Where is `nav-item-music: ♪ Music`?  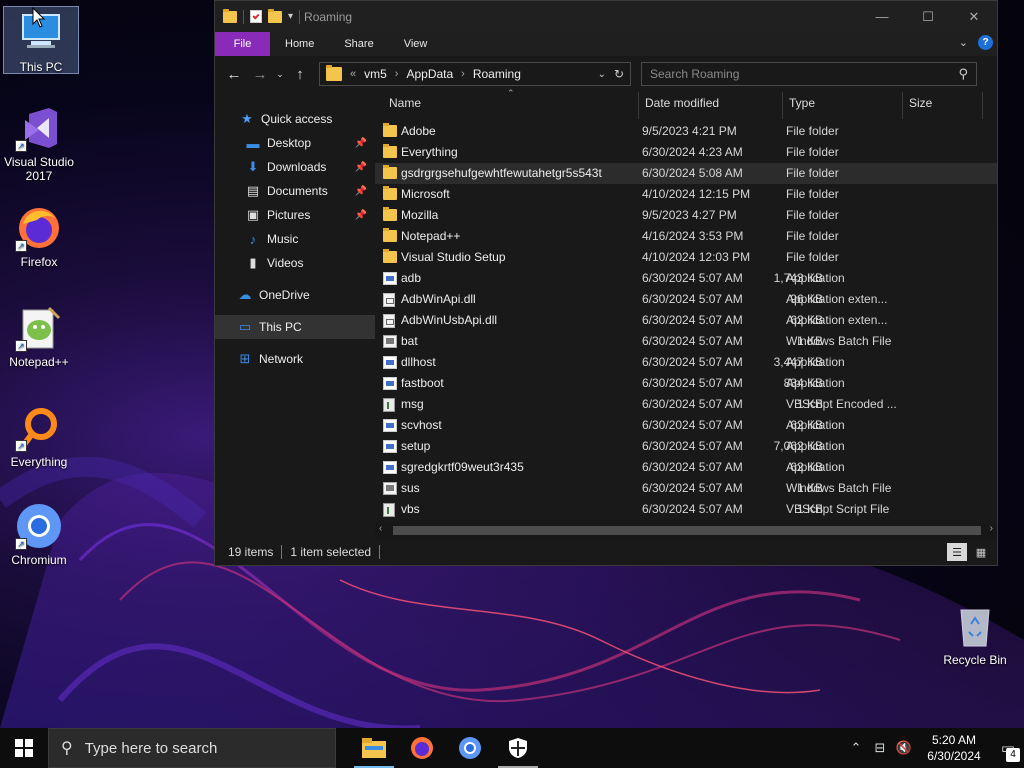
nav-item-music: ♪ Music is located at coordinates (295, 239).